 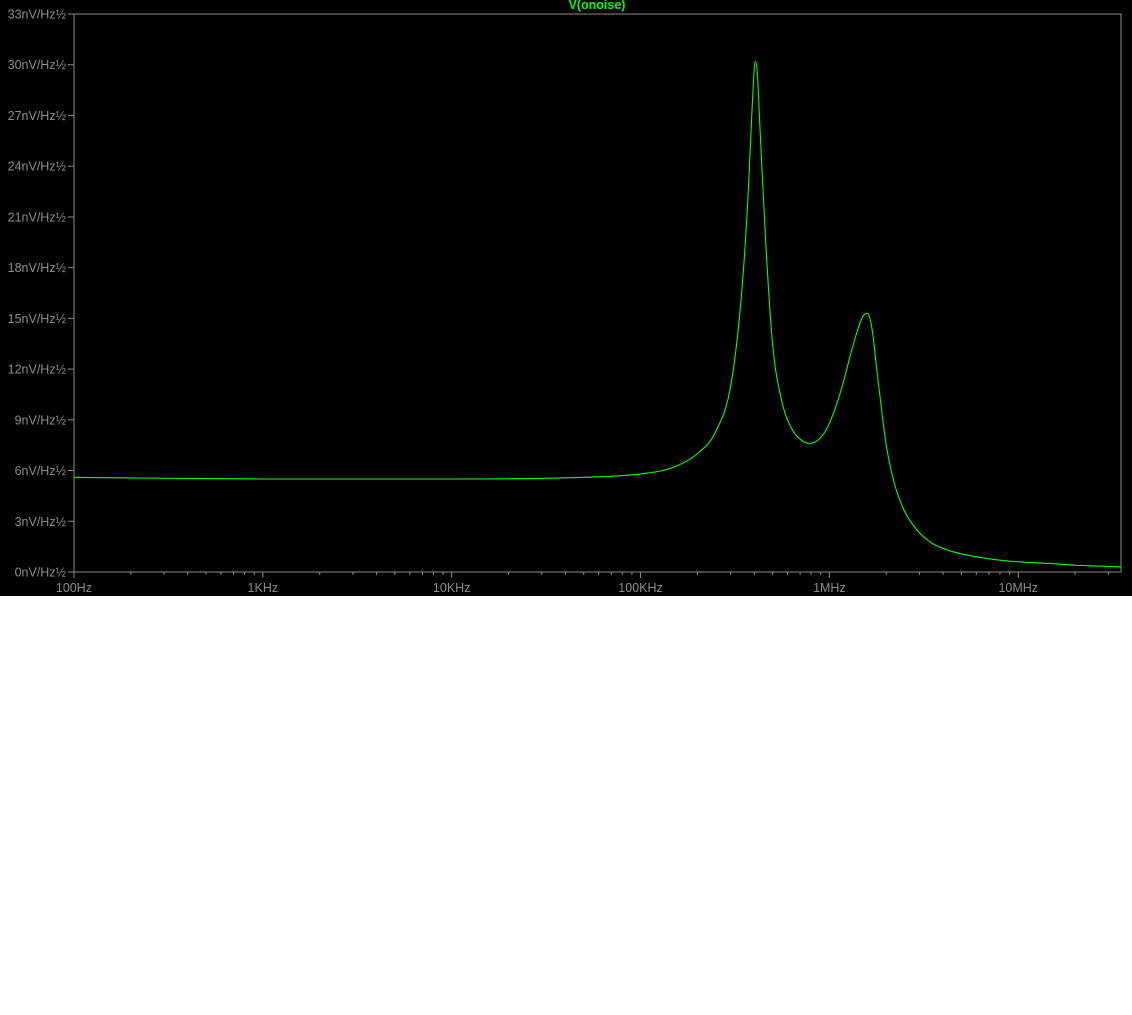 What do you see at coordinates (74, 588) in the screenshot?
I see `x-tick-label: 100Hz` at bounding box center [74, 588].